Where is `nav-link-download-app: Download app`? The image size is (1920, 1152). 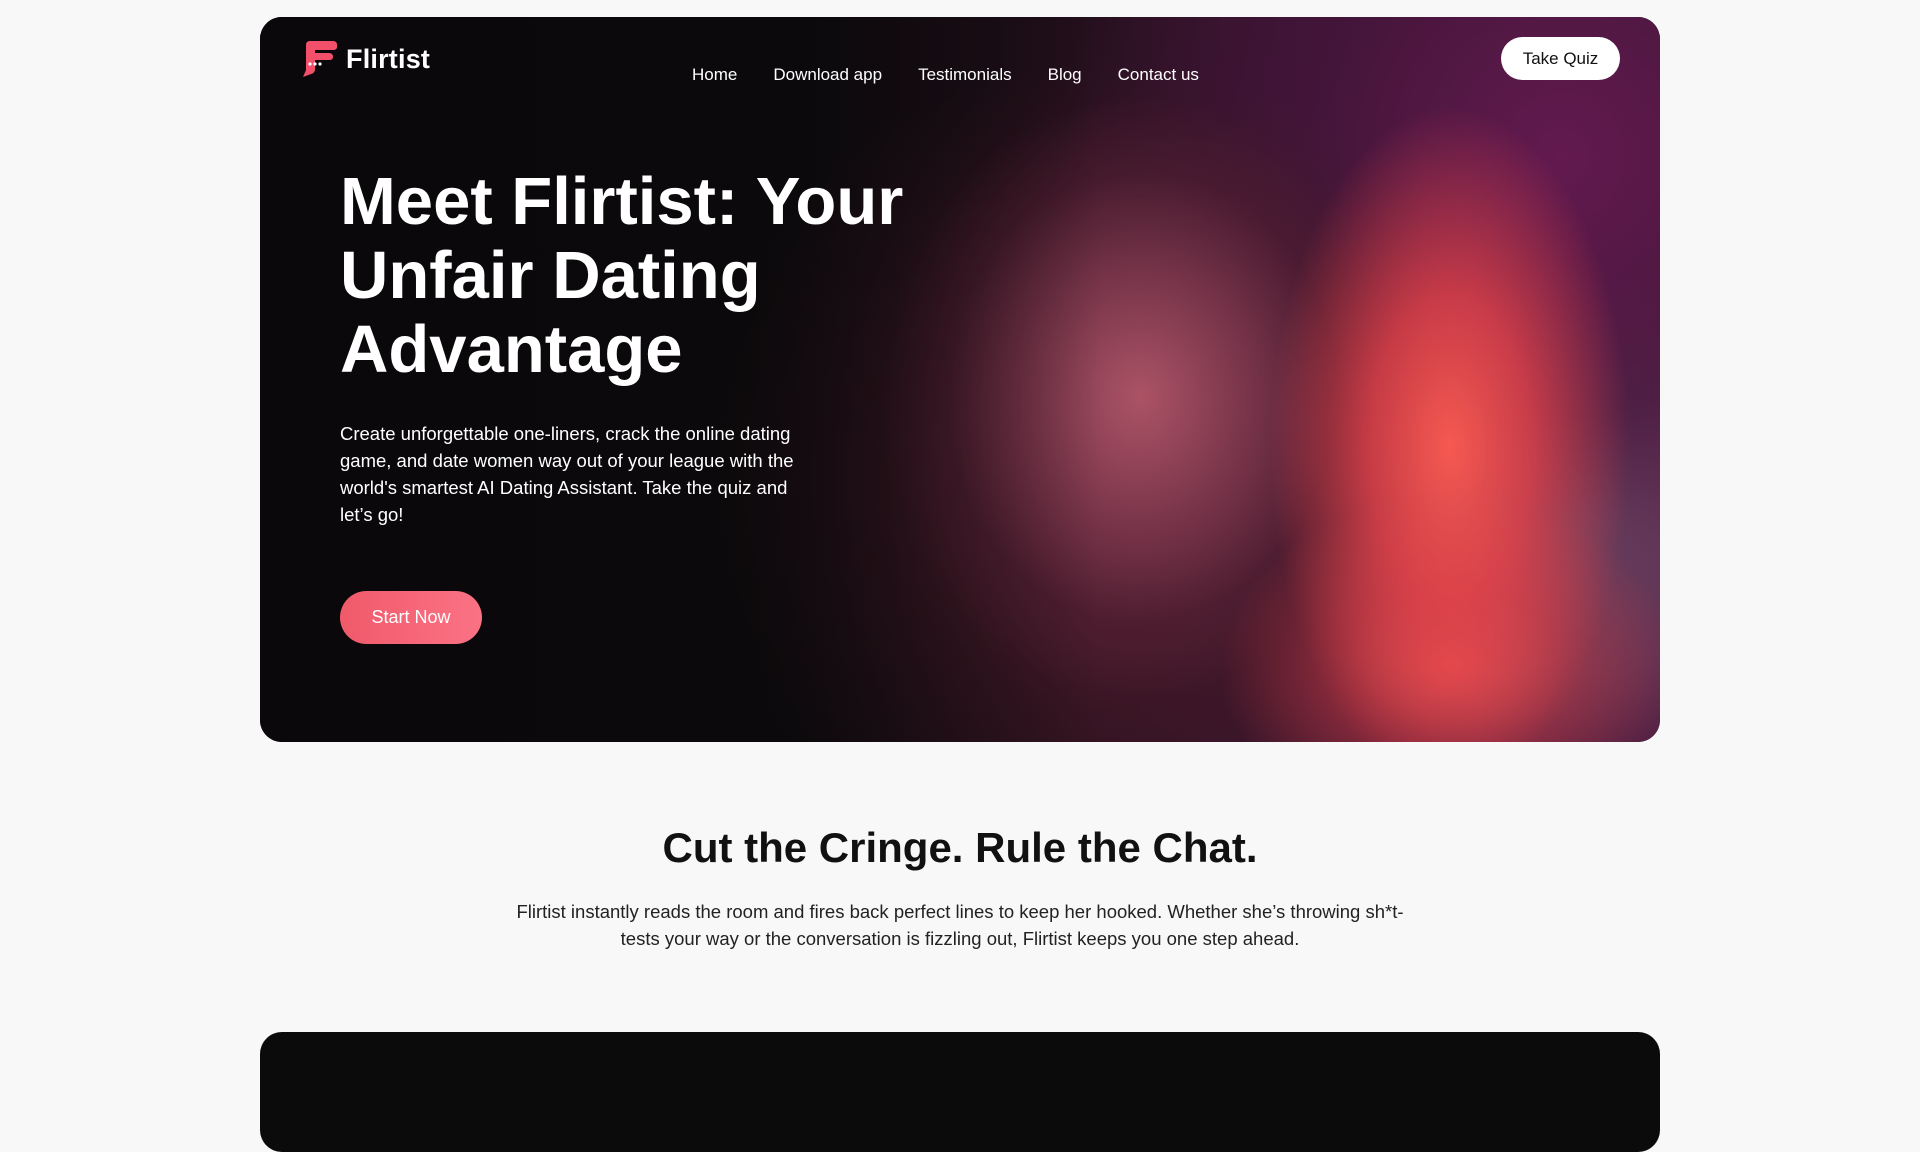 nav-link-download-app: Download app is located at coordinates (827, 75).